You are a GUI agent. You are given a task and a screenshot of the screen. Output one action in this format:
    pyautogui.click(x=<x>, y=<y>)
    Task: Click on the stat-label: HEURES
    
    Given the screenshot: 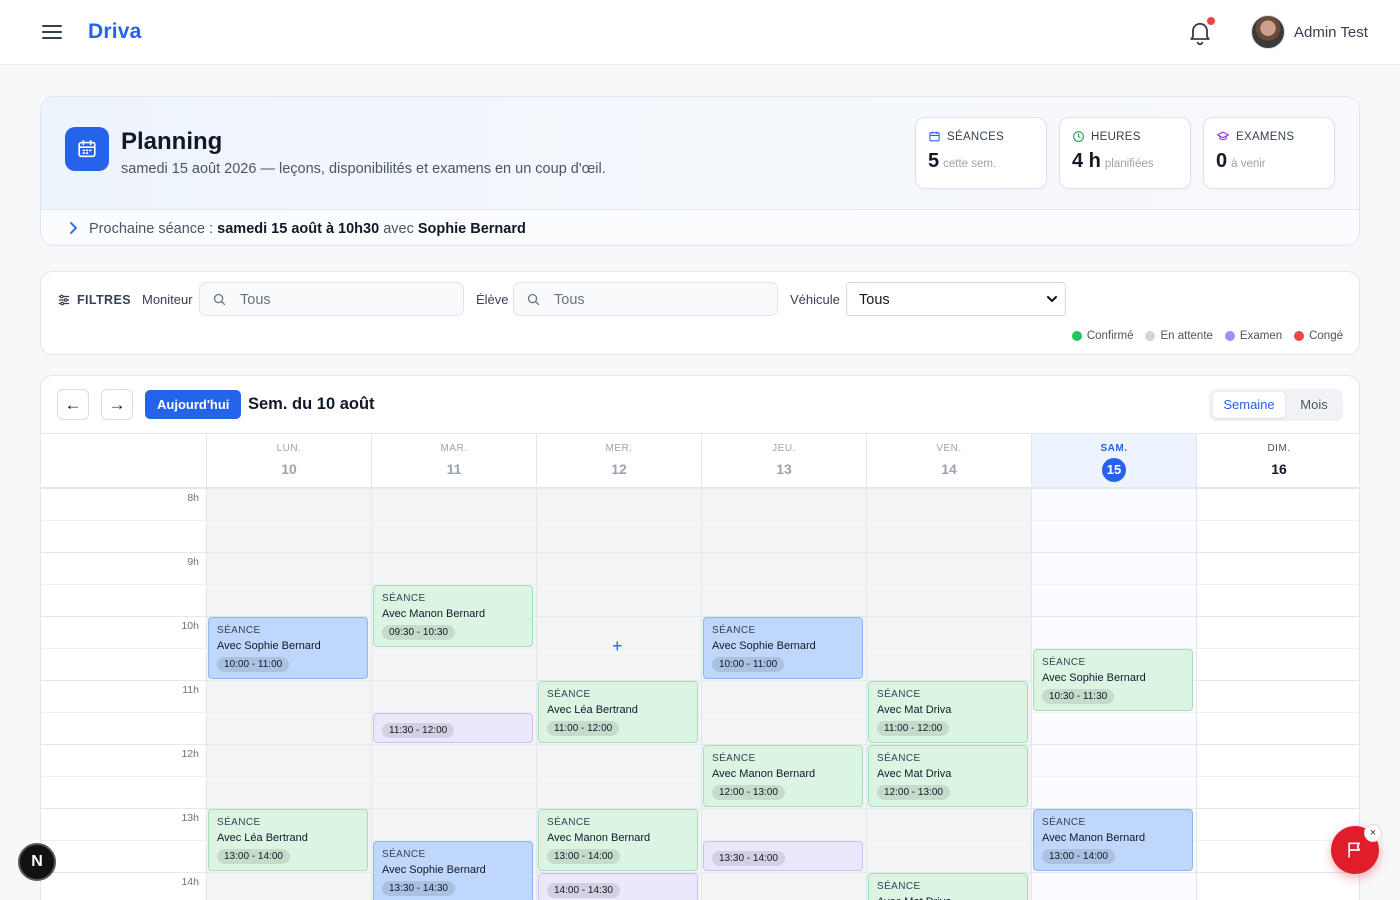 What is the action you would take?
    pyautogui.click(x=1116, y=136)
    